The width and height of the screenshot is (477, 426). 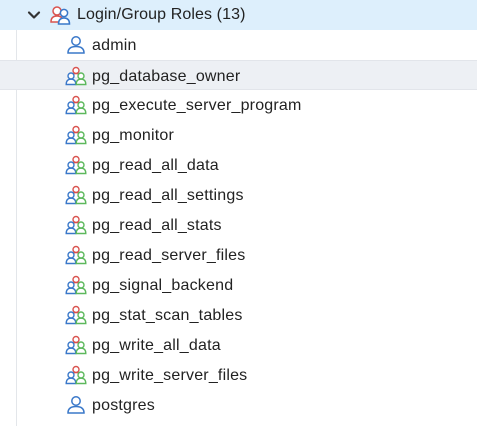 I want to click on role-label: postgres, so click(x=123, y=405).